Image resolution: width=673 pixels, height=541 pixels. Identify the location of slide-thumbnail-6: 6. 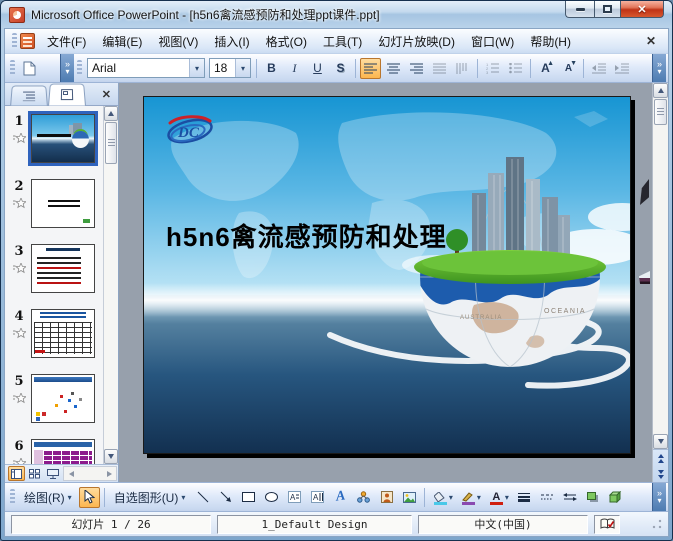
(54, 451).